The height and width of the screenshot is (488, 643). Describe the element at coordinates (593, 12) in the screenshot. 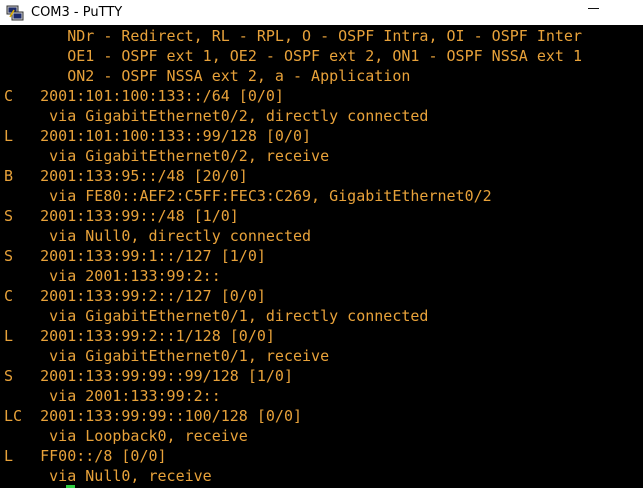

I see `minimize-button` at that location.